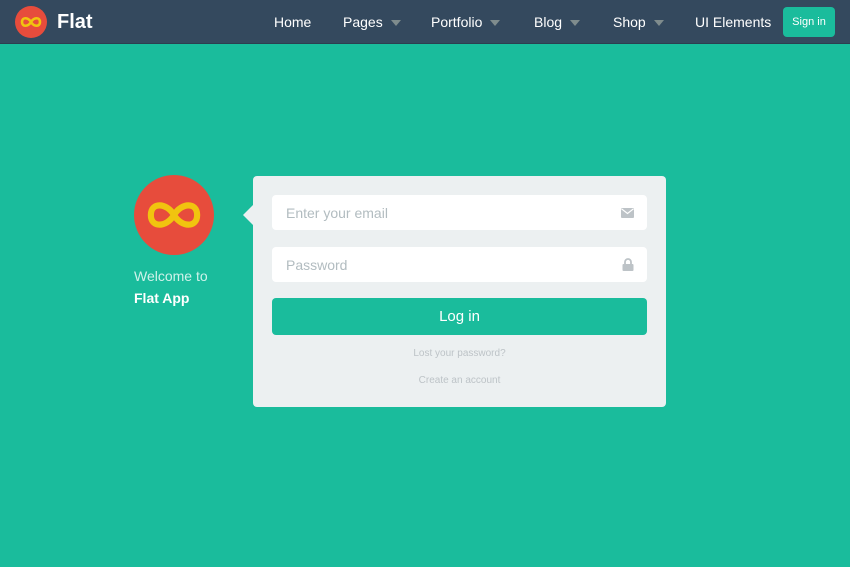  What do you see at coordinates (809, 22) in the screenshot?
I see `signin-button: Sign in` at bounding box center [809, 22].